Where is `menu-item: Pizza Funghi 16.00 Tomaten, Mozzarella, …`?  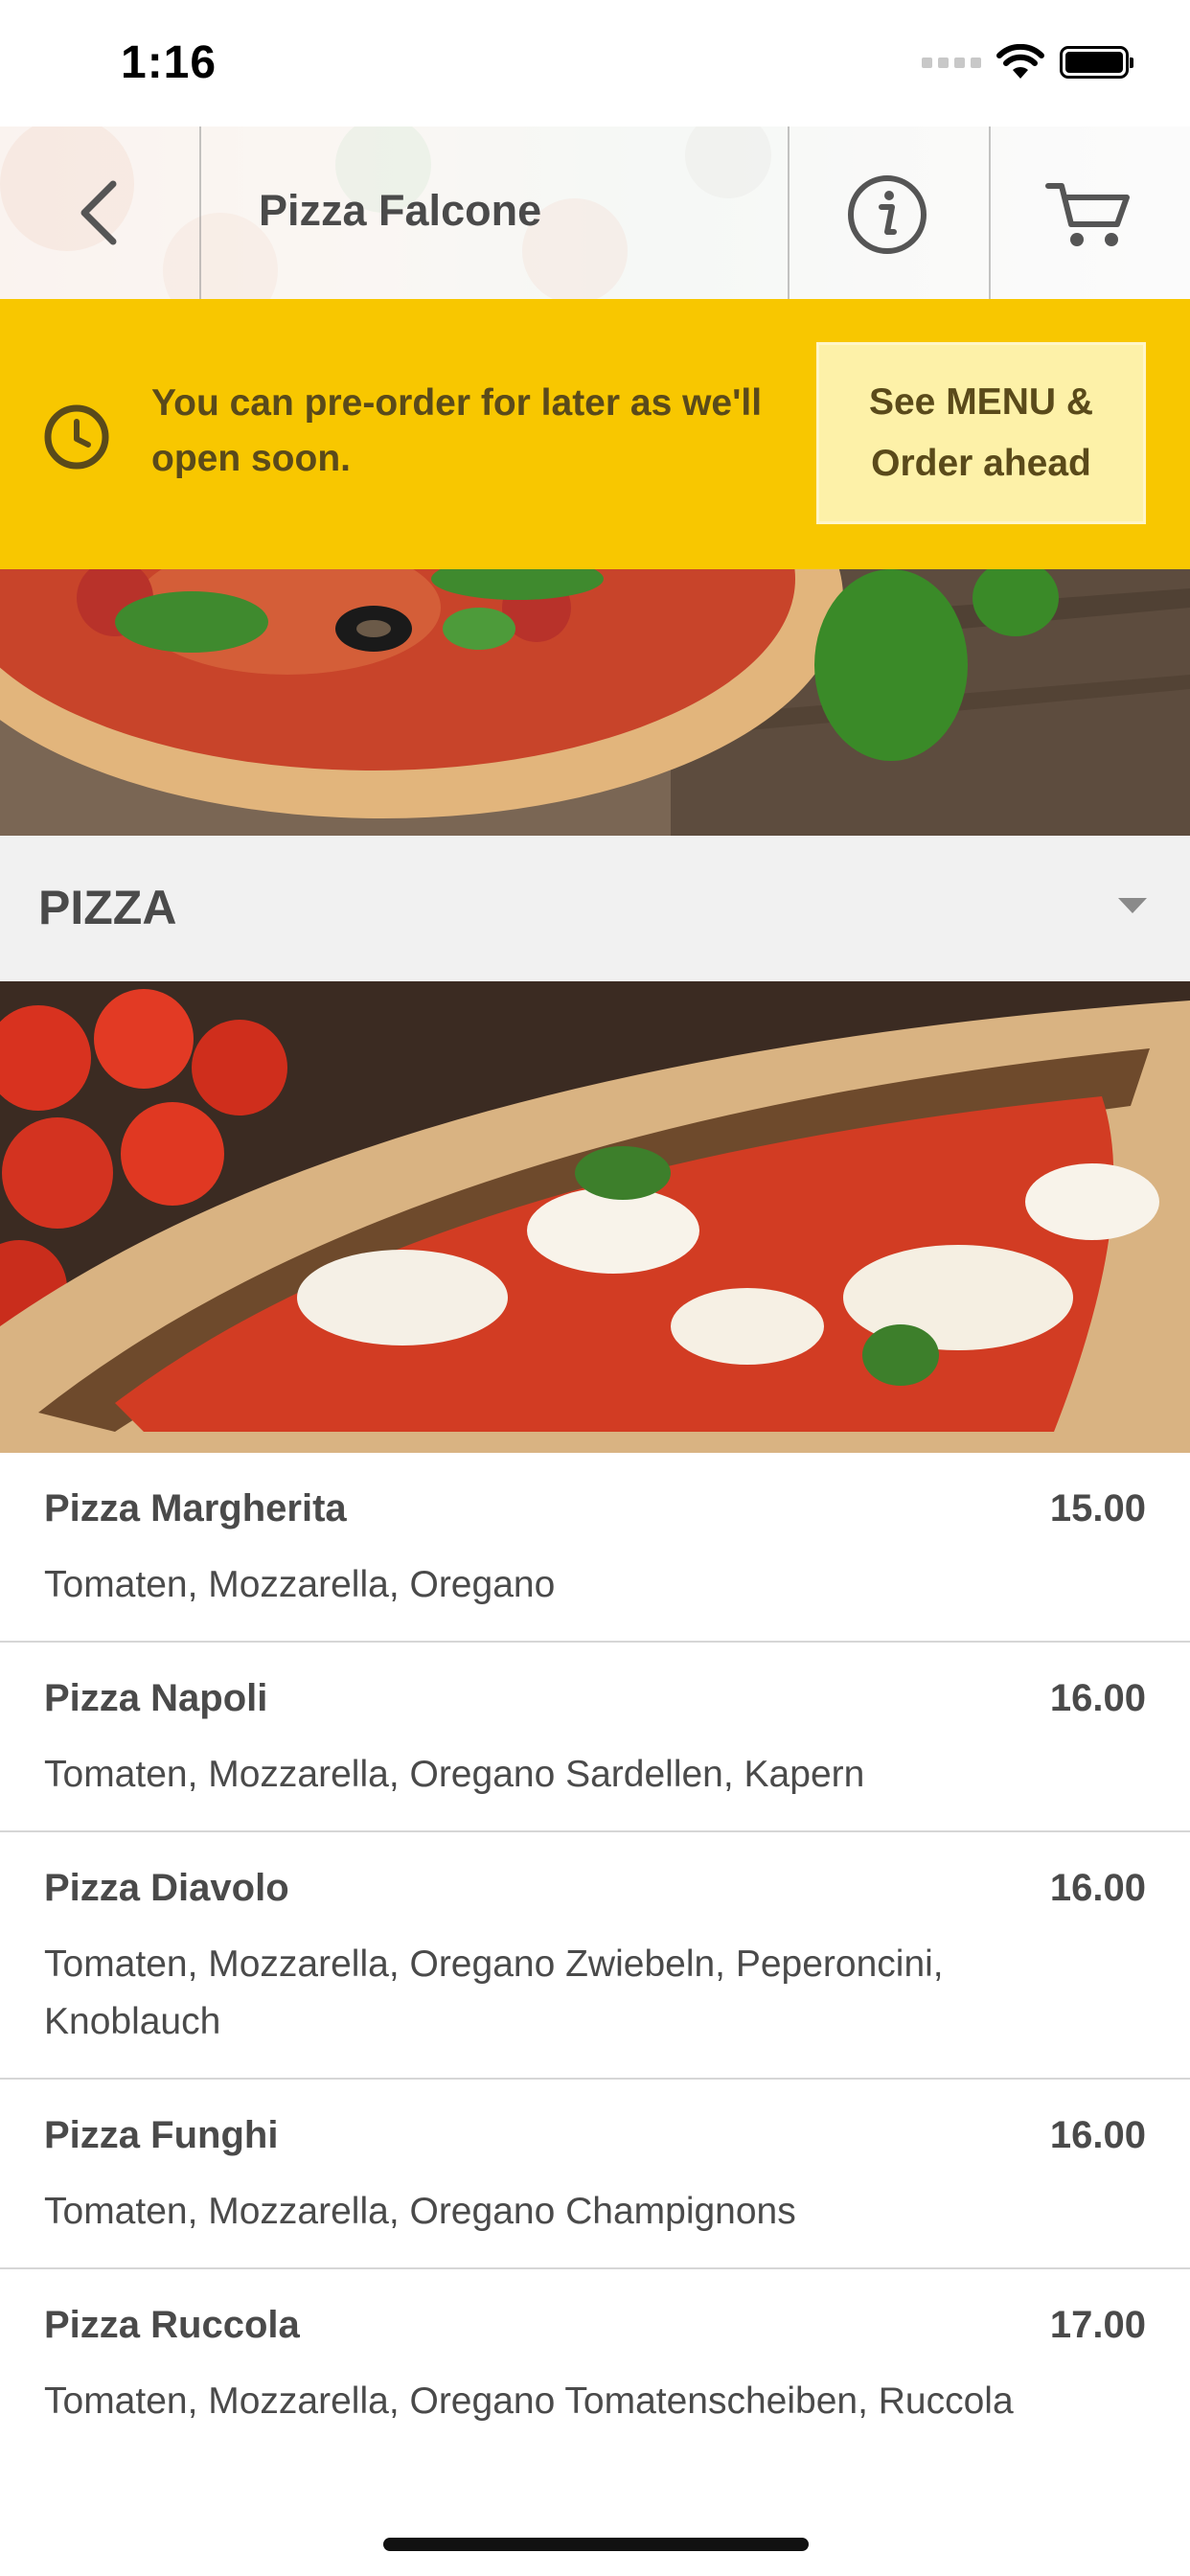
menu-item: Pizza Funghi 16.00 Tomaten, Mozzarella, … is located at coordinates (595, 2174).